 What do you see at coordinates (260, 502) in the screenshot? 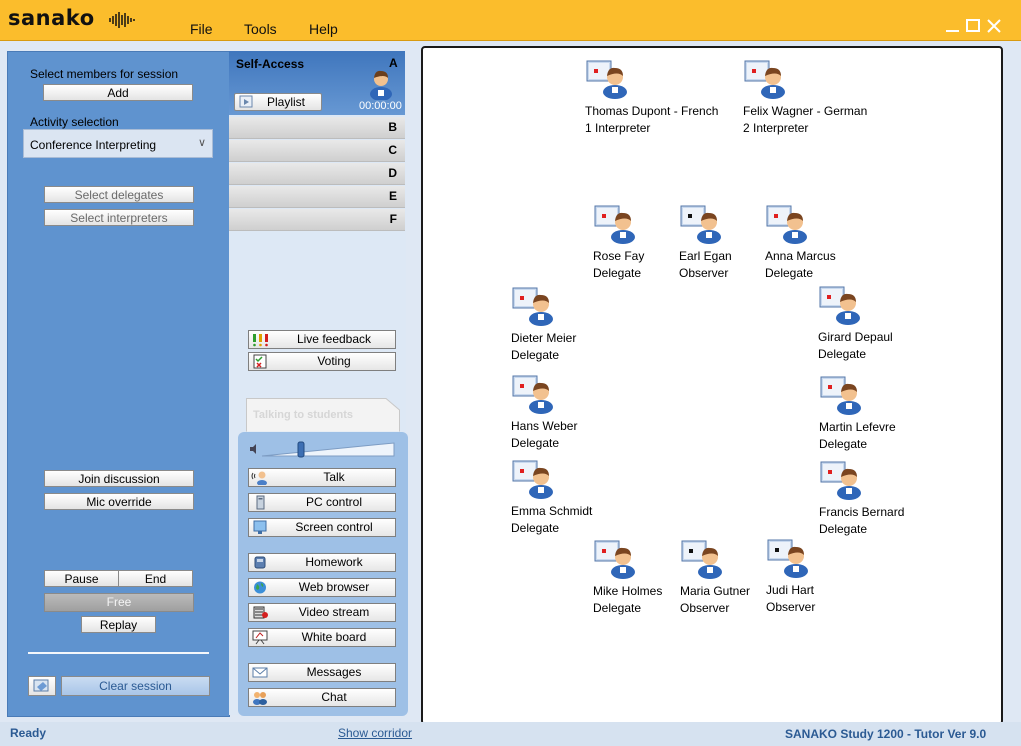
I see `pc-tower-icon` at bounding box center [260, 502].